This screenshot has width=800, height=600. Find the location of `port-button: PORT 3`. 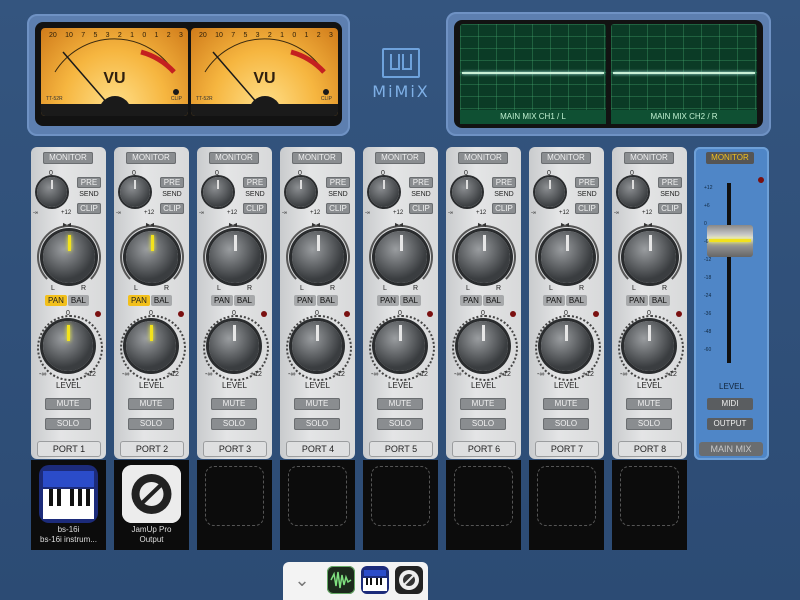

port-button: PORT 3 is located at coordinates (235, 449).